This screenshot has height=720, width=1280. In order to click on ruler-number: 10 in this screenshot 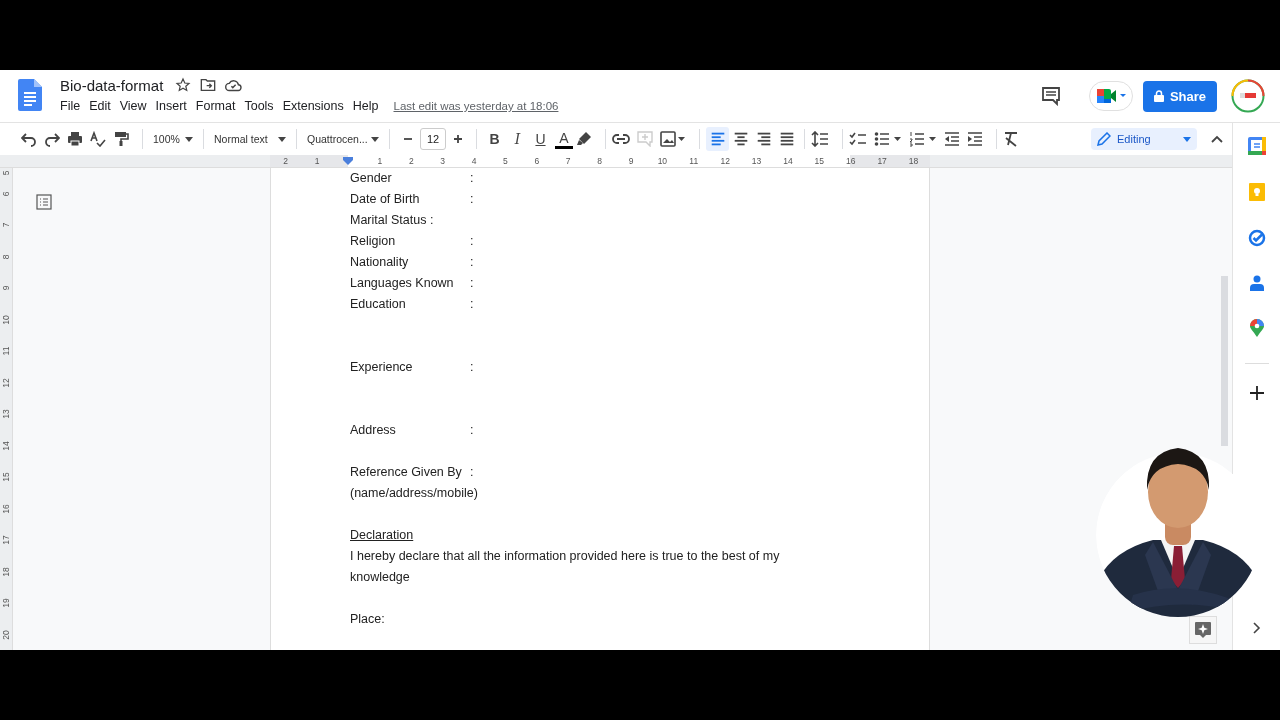, I will do `click(6, 320)`.